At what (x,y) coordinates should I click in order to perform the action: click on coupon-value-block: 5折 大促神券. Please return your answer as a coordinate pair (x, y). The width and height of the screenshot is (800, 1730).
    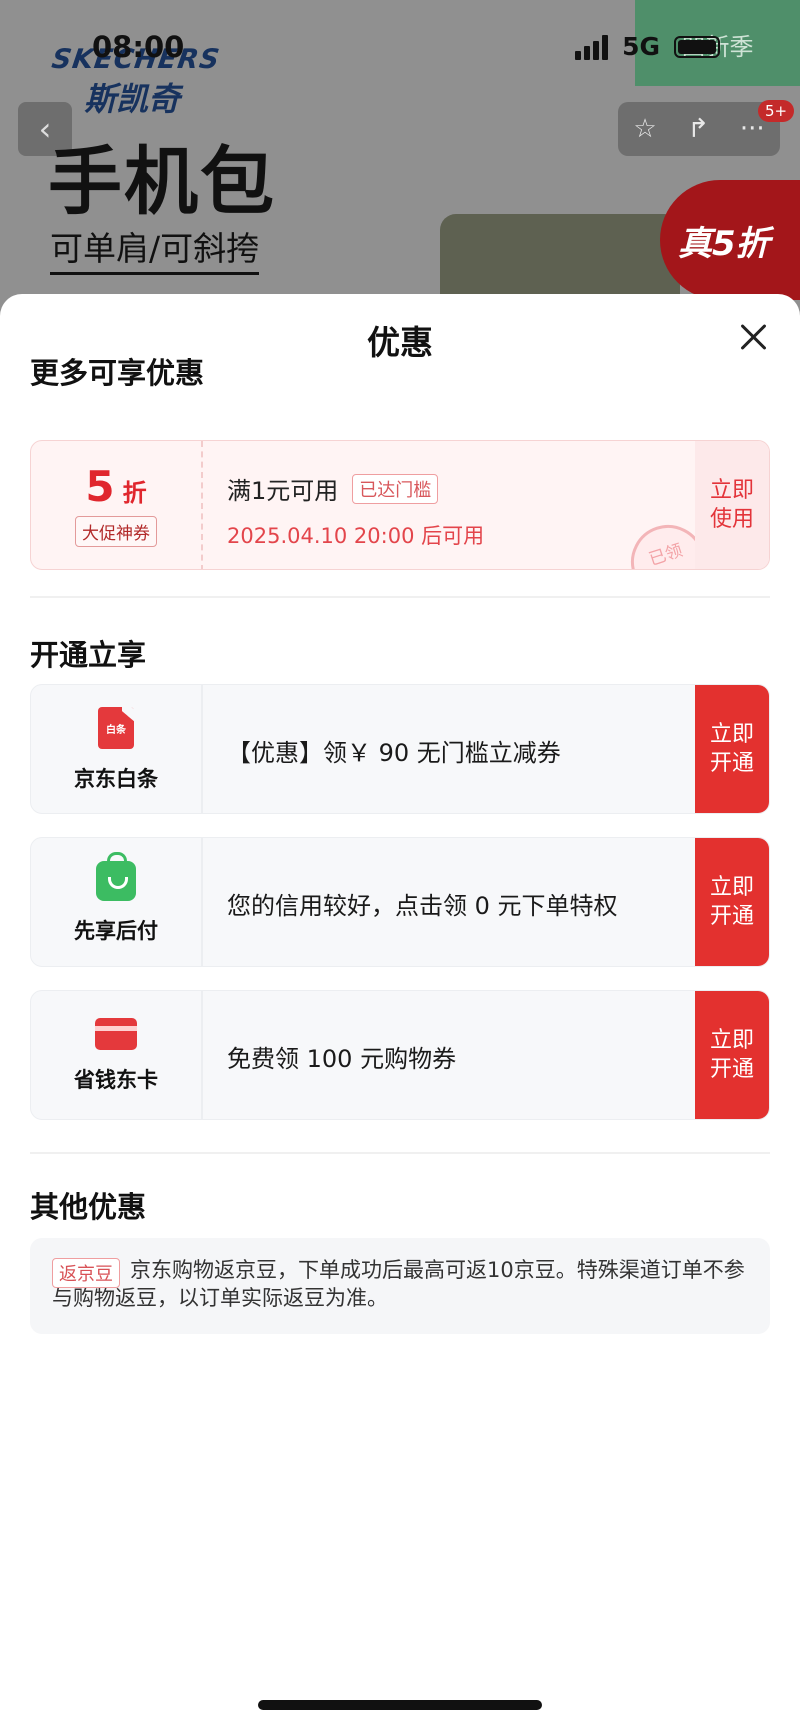
    Looking at the image, I should click on (117, 505).